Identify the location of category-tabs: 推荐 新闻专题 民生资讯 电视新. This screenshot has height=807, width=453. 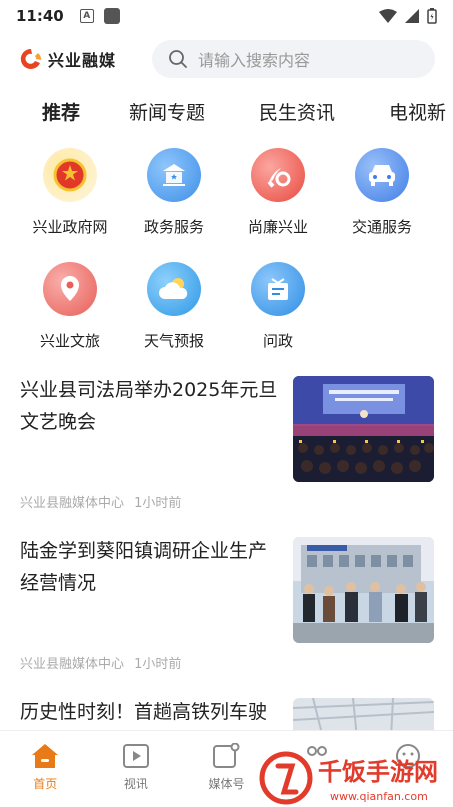
(226, 112).